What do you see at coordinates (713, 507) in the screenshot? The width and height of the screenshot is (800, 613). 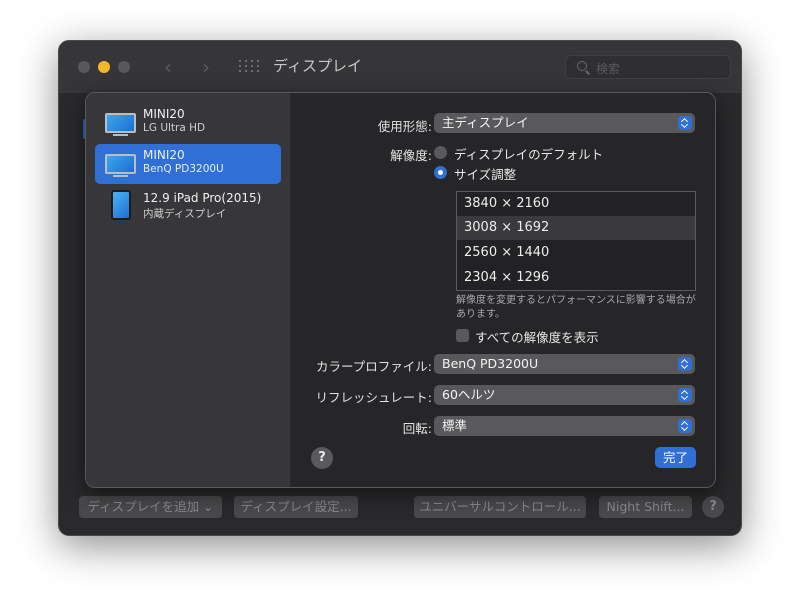 I see `window-help-button: ?` at bounding box center [713, 507].